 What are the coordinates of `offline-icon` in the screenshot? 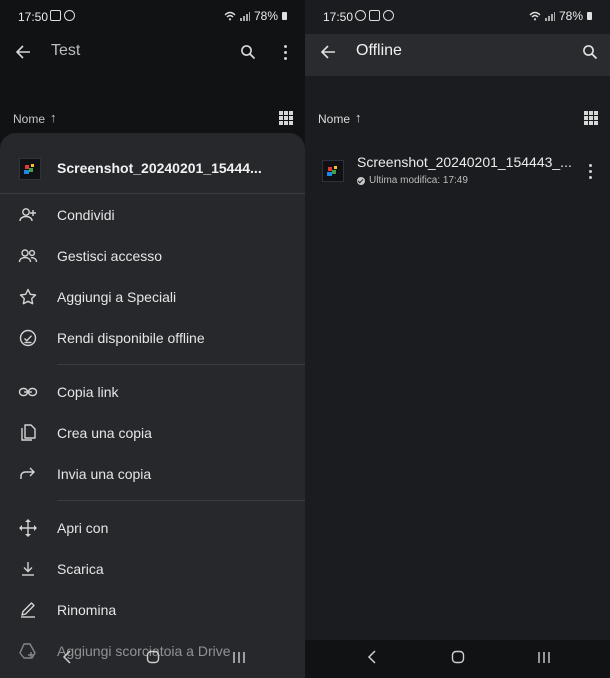 It's located at (28, 338).